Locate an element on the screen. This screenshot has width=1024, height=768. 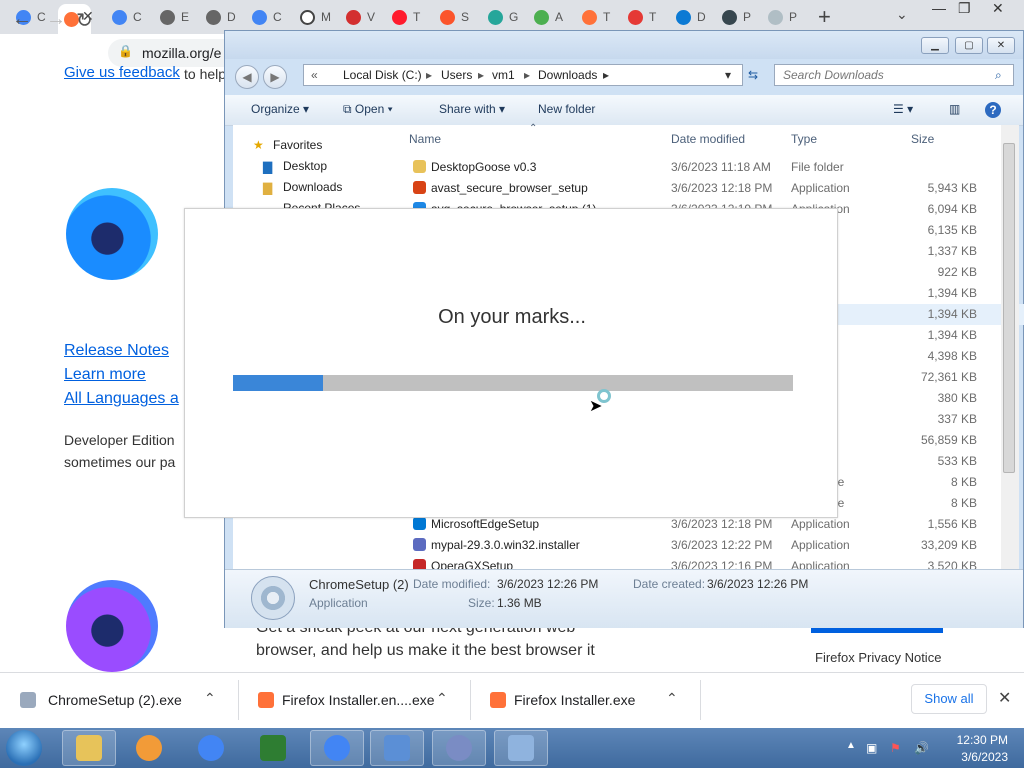
column-date-modified: Date modified is located at coordinates (708, 139).